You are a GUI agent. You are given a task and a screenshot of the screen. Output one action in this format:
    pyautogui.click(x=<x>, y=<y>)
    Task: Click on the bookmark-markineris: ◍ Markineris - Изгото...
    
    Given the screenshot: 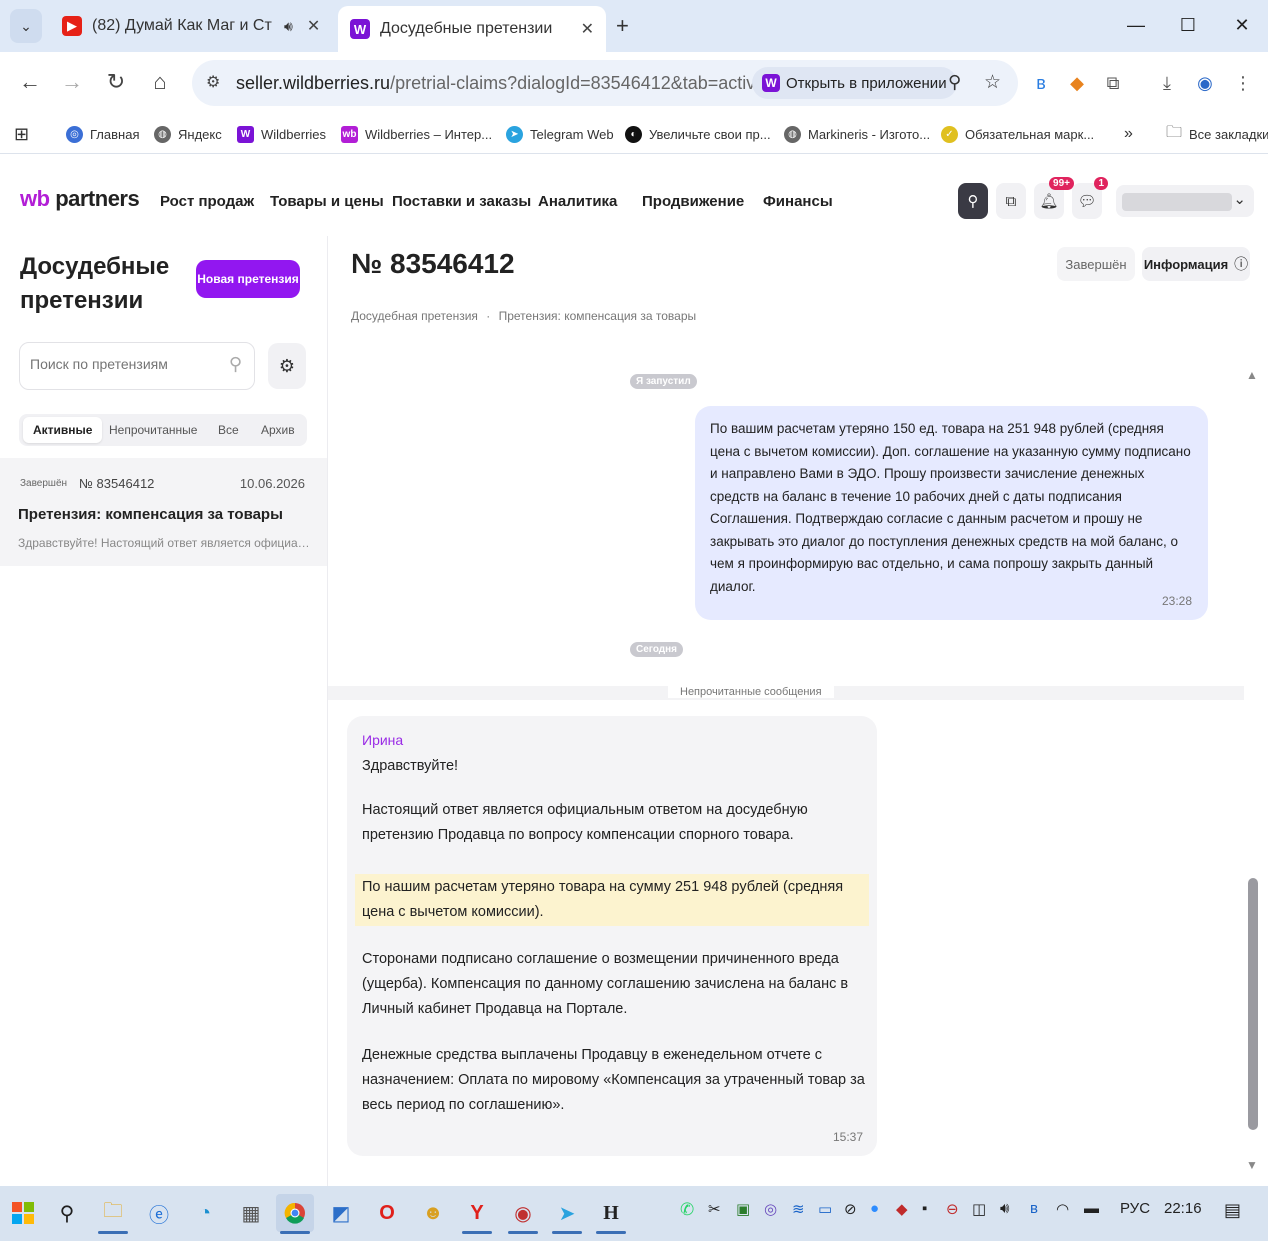 What is the action you would take?
    pyautogui.click(x=857, y=134)
    